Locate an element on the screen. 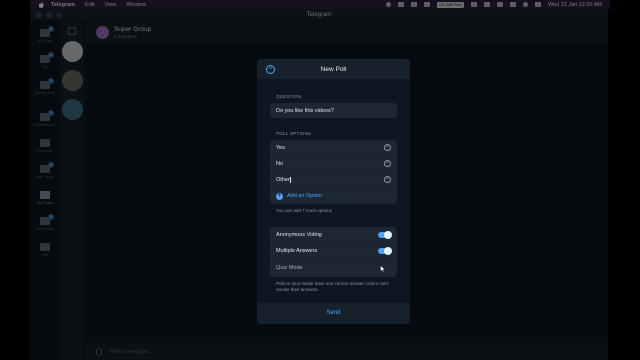 The image size is (640, 360). quiz-mode-row: Quiz Mode is located at coordinates (333, 268).